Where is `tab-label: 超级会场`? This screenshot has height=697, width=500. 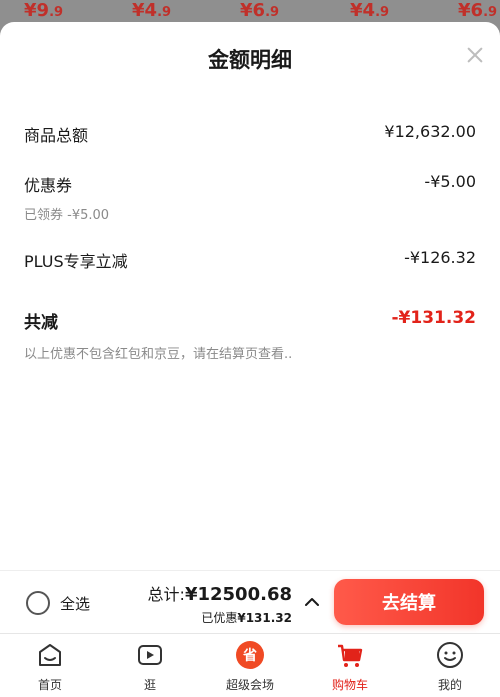 tab-label: 超级会场 is located at coordinates (249, 685).